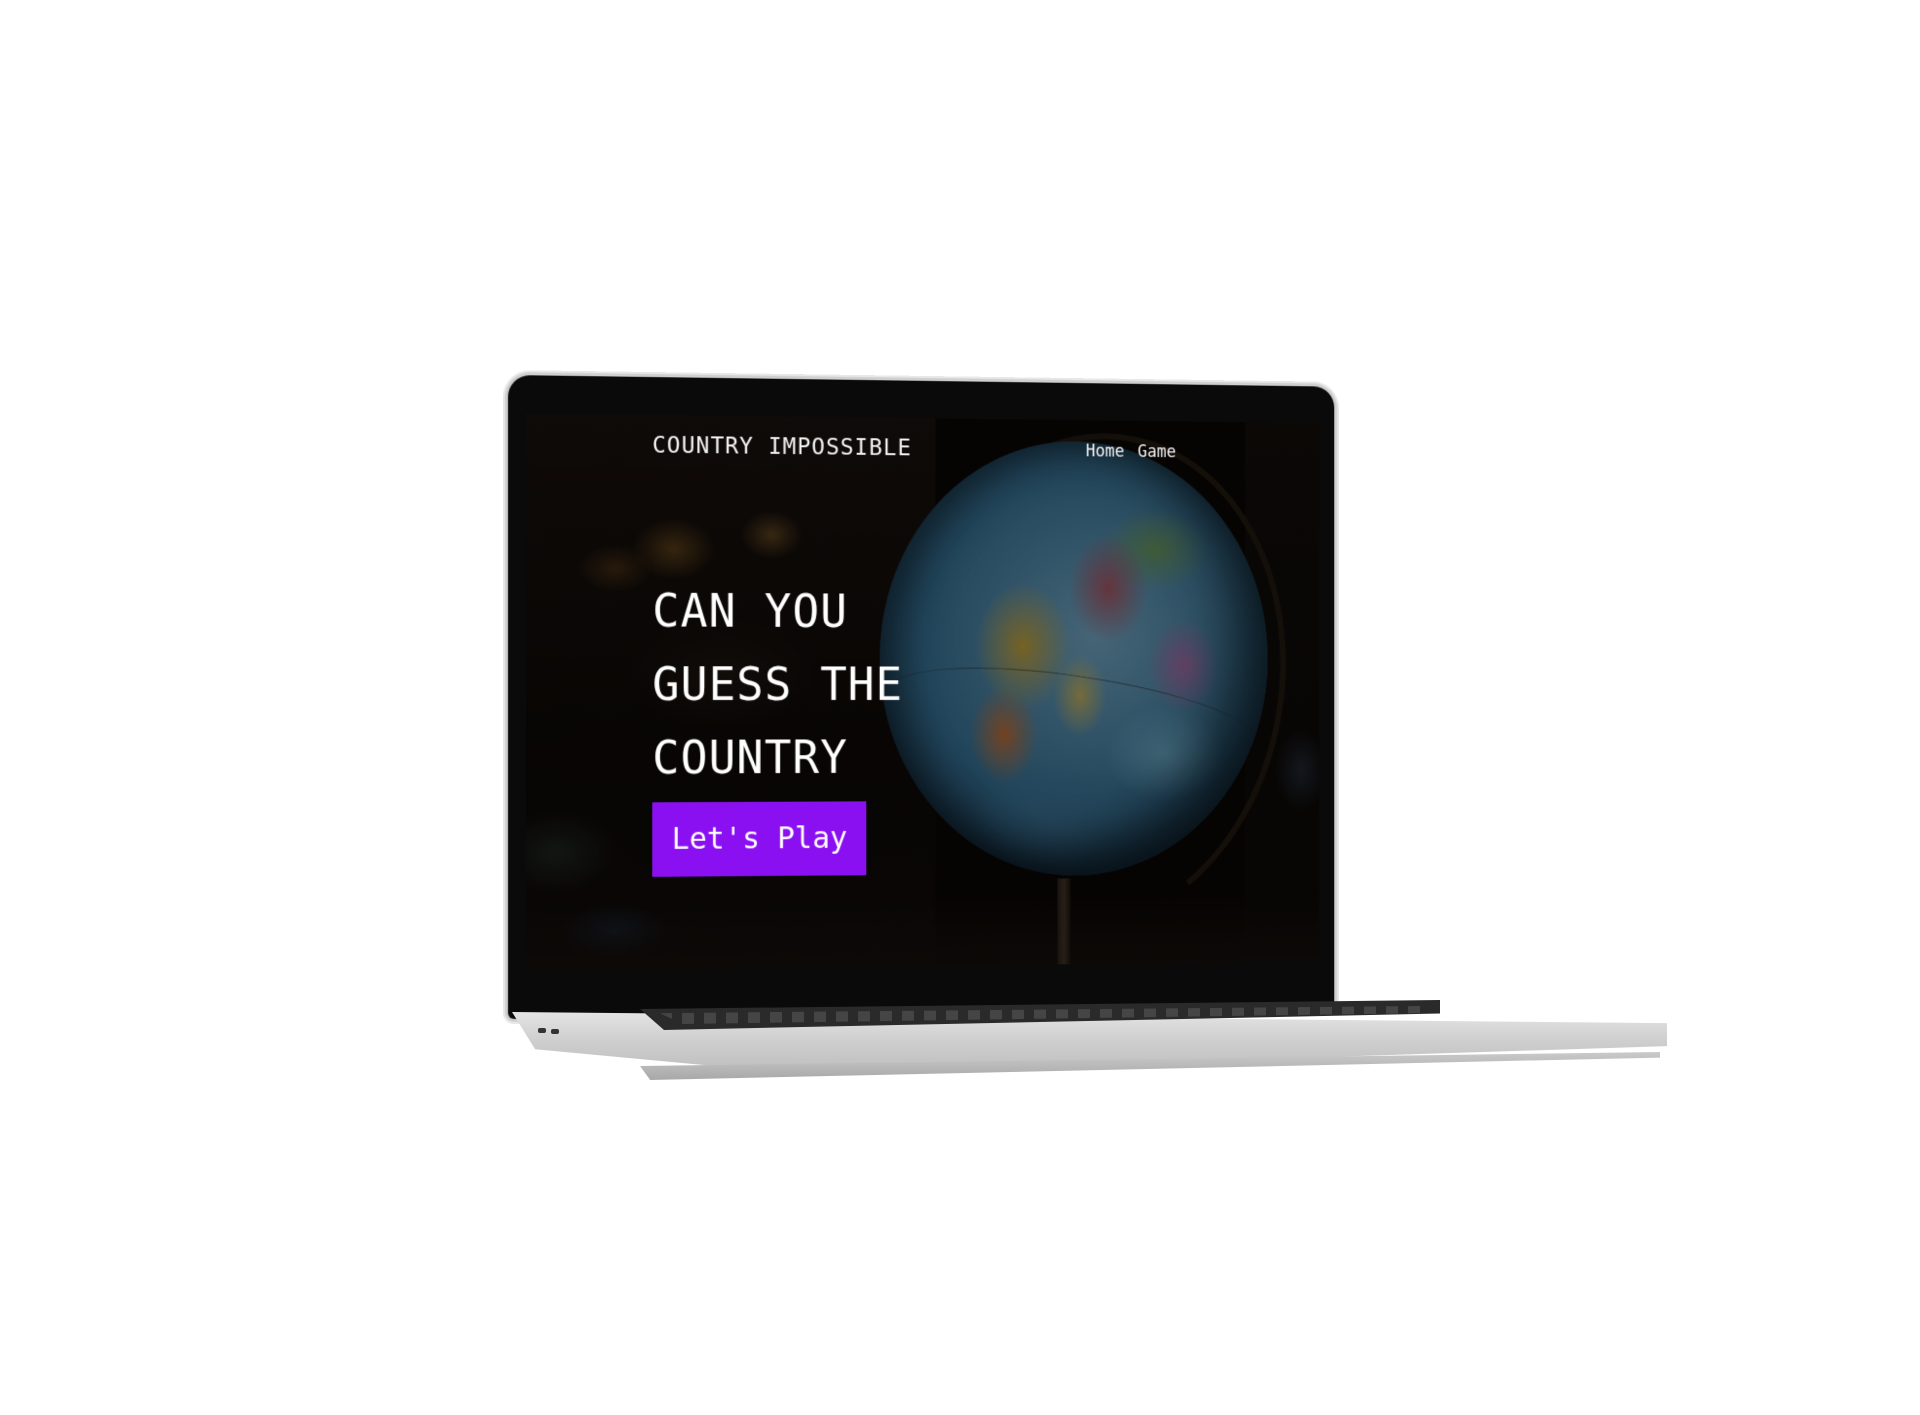  What do you see at coordinates (759, 839) in the screenshot?
I see `lets-play-button: Let's Play` at bounding box center [759, 839].